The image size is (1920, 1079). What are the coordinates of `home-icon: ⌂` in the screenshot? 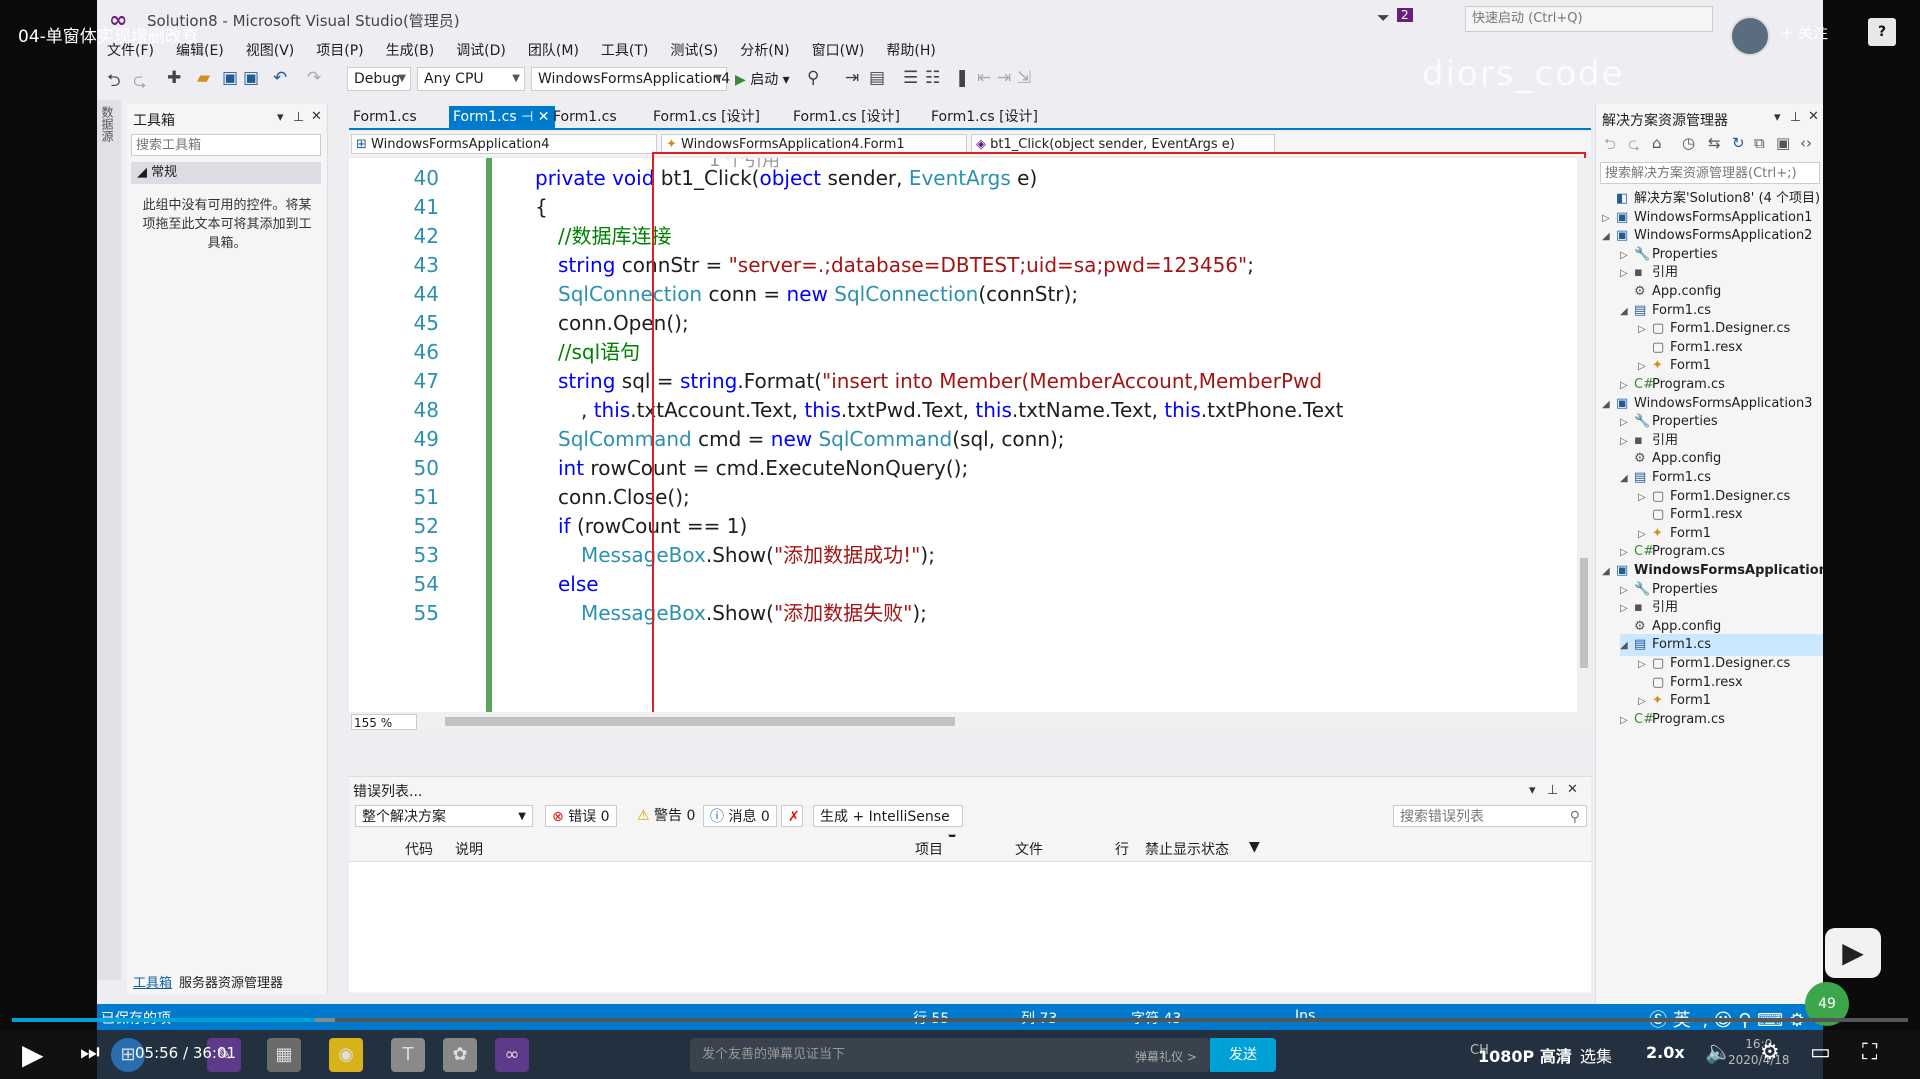 It's located at (1657, 143).